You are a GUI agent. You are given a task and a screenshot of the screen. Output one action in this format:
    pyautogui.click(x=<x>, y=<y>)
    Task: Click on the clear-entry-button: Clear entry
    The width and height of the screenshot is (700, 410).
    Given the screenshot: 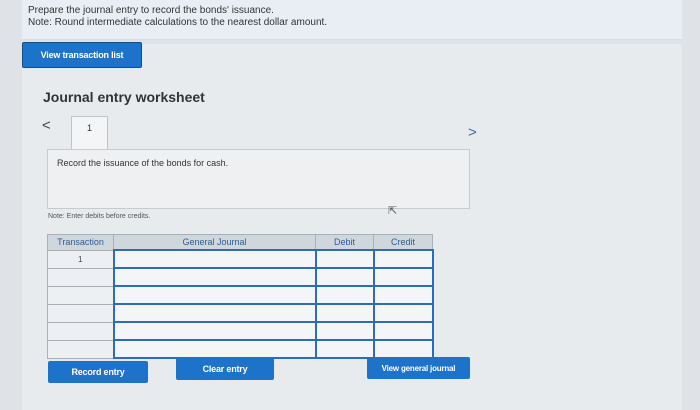 What is the action you would take?
    pyautogui.click(x=225, y=369)
    